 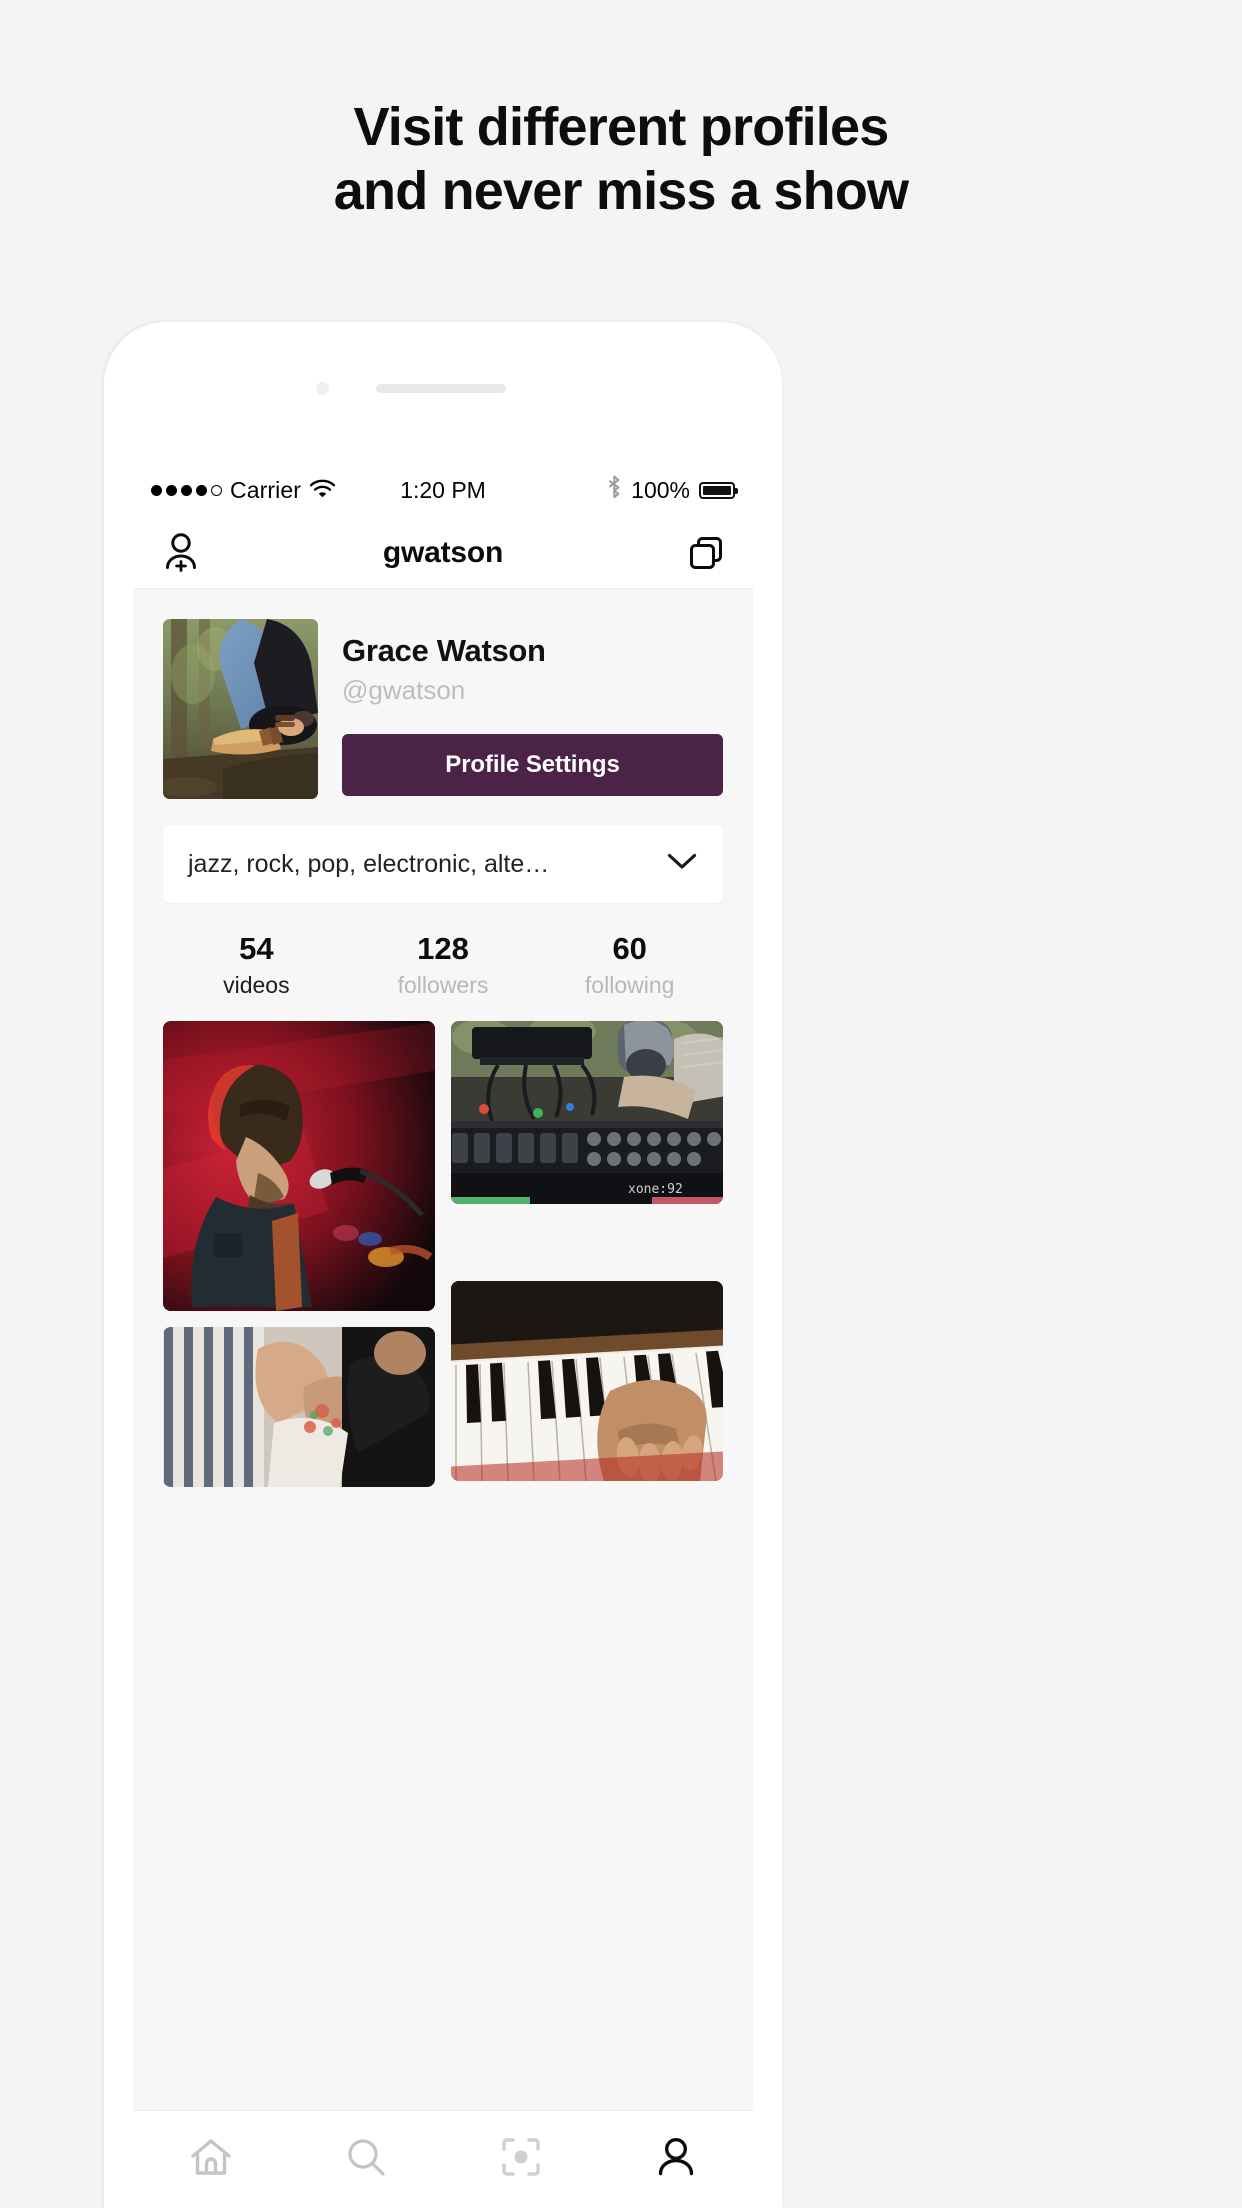 I want to click on nav-title: gwatson, so click(x=443, y=552).